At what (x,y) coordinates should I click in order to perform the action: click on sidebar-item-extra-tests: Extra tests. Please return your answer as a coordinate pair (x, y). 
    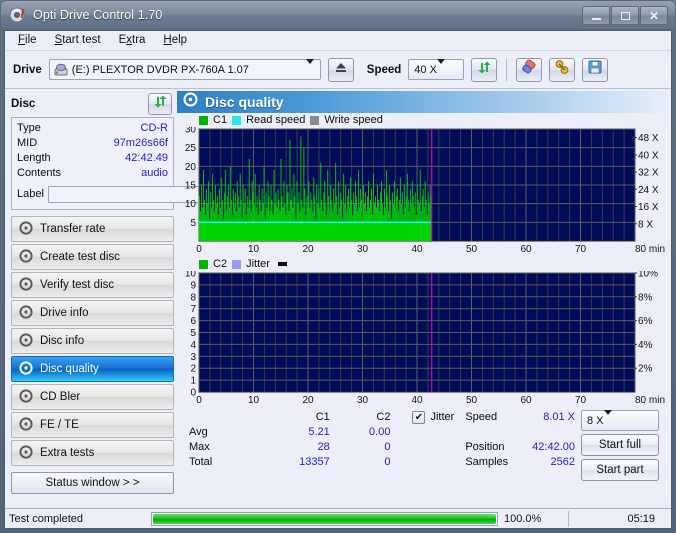
    Looking at the image, I should click on (92, 453).